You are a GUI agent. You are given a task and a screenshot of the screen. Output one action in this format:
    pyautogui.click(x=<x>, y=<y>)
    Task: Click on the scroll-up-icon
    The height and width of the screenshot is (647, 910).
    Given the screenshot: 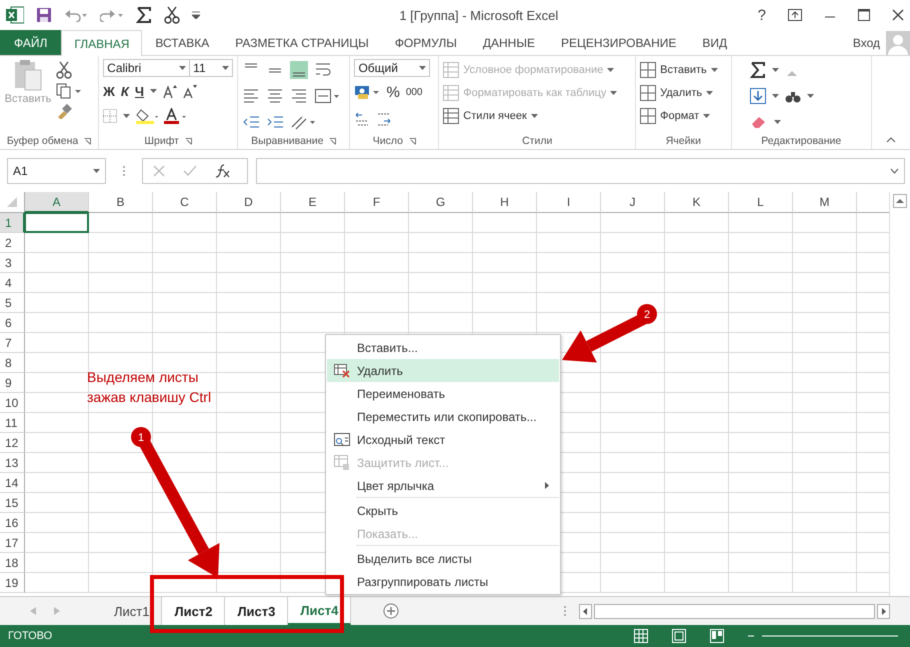 What is the action you would take?
    pyautogui.click(x=900, y=201)
    